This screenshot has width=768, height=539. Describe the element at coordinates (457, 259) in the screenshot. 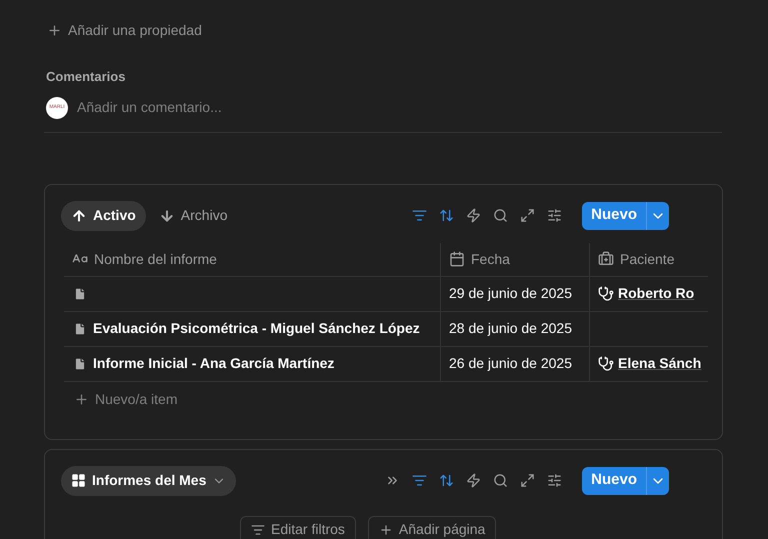

I see `calendar-icon` at that location.